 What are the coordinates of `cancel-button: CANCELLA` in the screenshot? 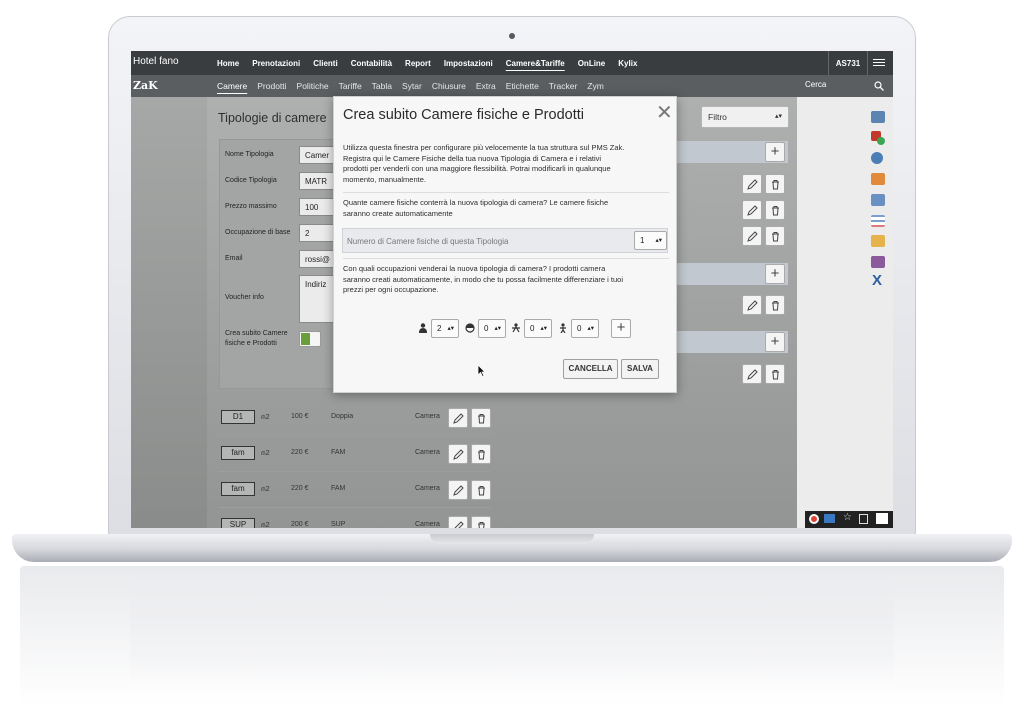 It's located at (590, 369).